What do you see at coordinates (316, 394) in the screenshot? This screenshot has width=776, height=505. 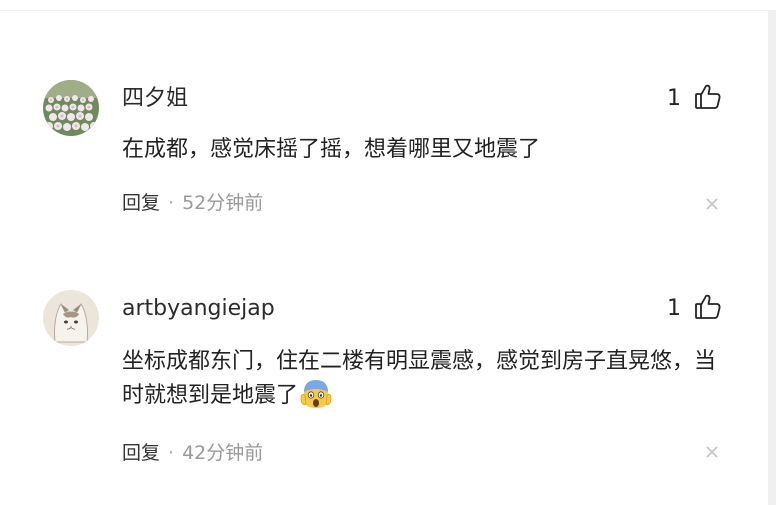 I see `screaming-face-emoji-icon` at bounding box center [316, 394].